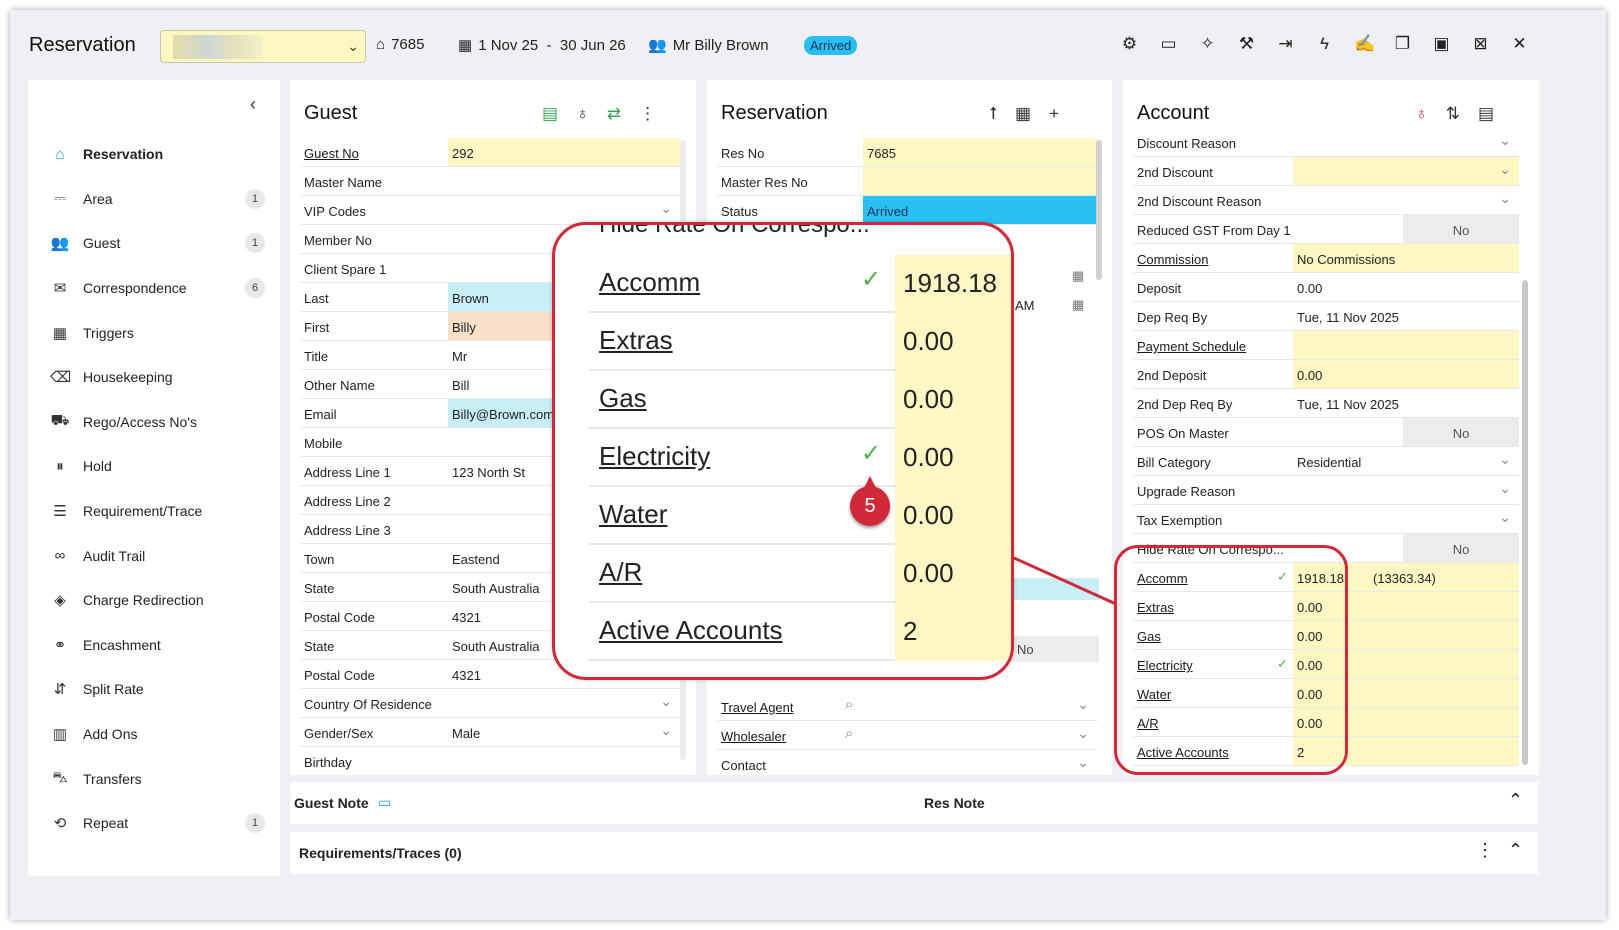 This screenshot has height=930, width=1619. What do you see at coordinates (623, 398) in the screenshot?
I see `zoom-row-label: Gas` at bounding box center [623, 398].